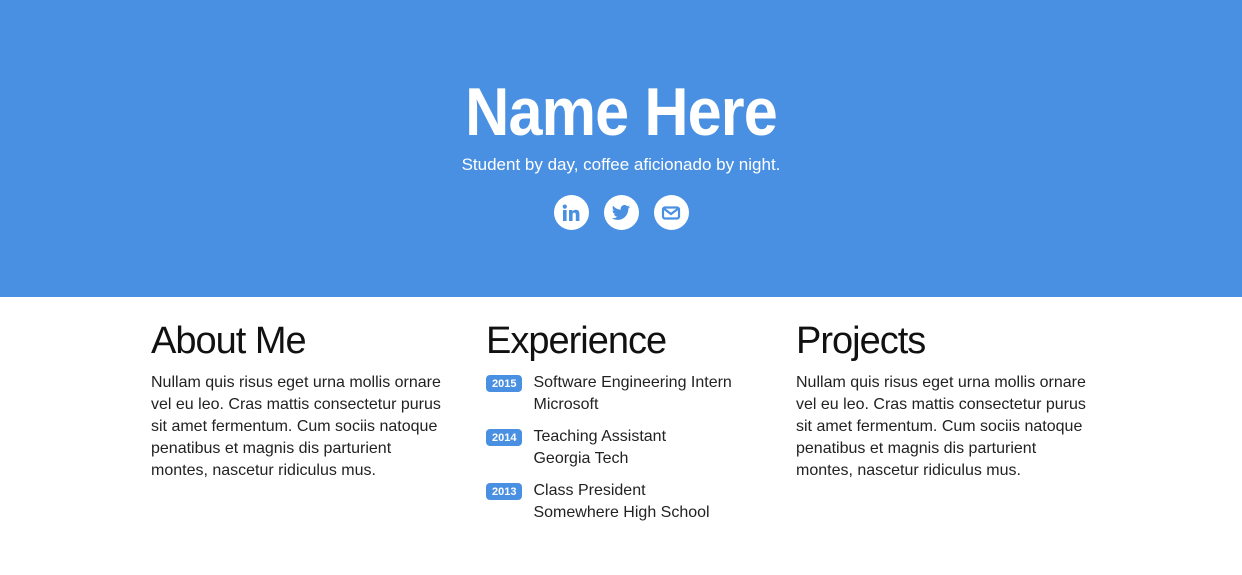 The width and height of the screenshot is (1242, 575). What do you see at coordinates (504, 437) in the screenshot?
I see `year-badge: 2014` at bounding box center [504, 437].